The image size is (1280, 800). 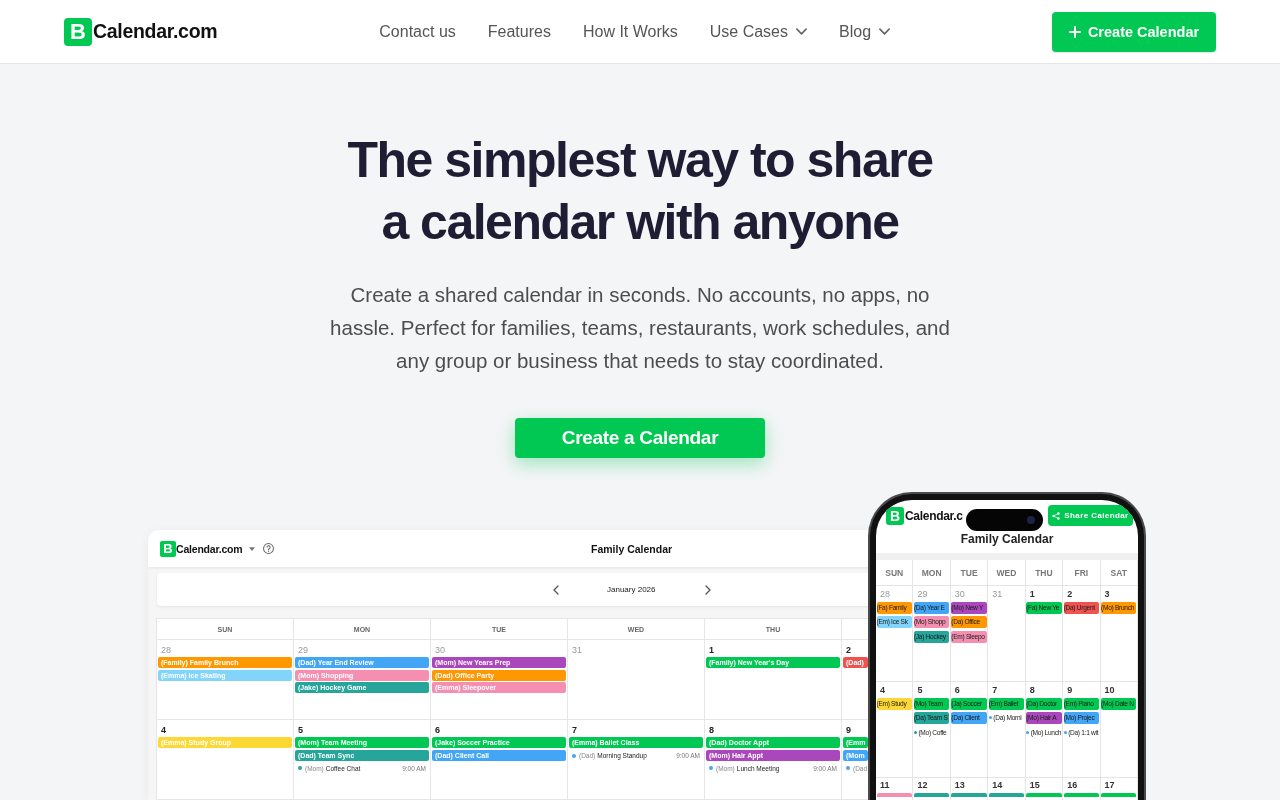 I want to click on nav-link: How It Works, so click(x=630, y=31).